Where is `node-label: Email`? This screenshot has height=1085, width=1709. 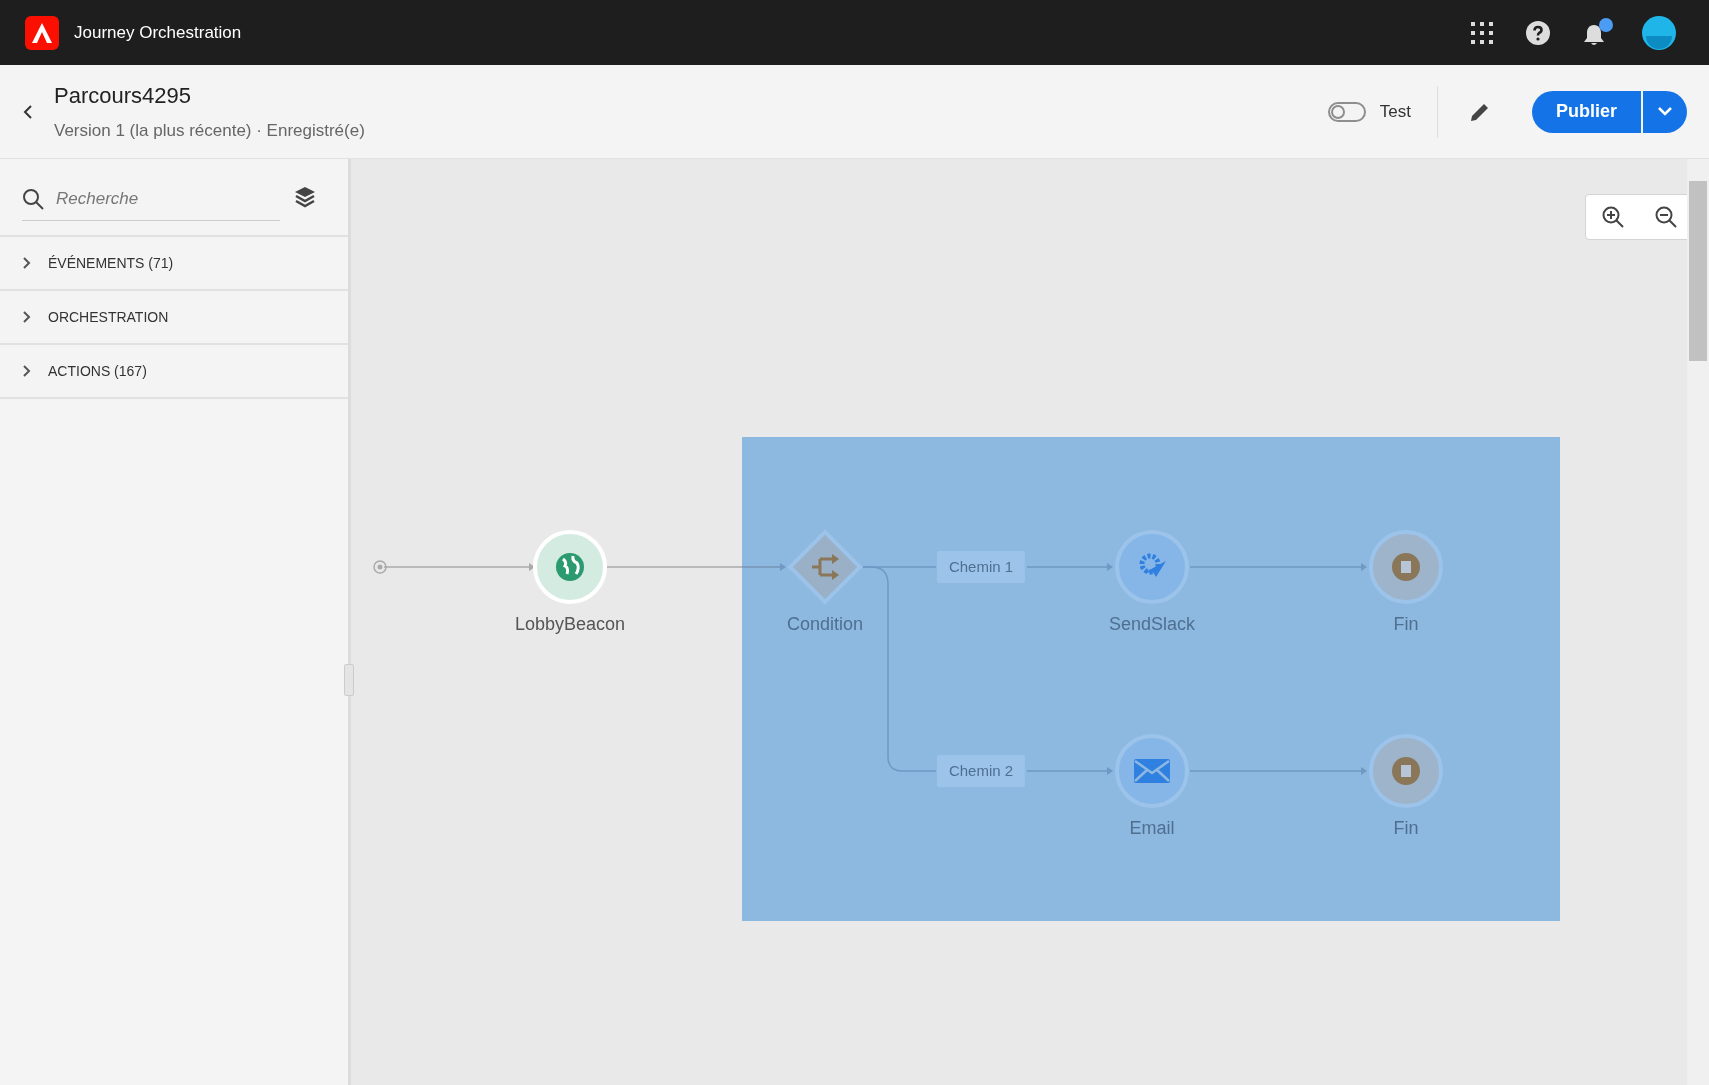
node-label: Email is located at coordinates (1152, 828).